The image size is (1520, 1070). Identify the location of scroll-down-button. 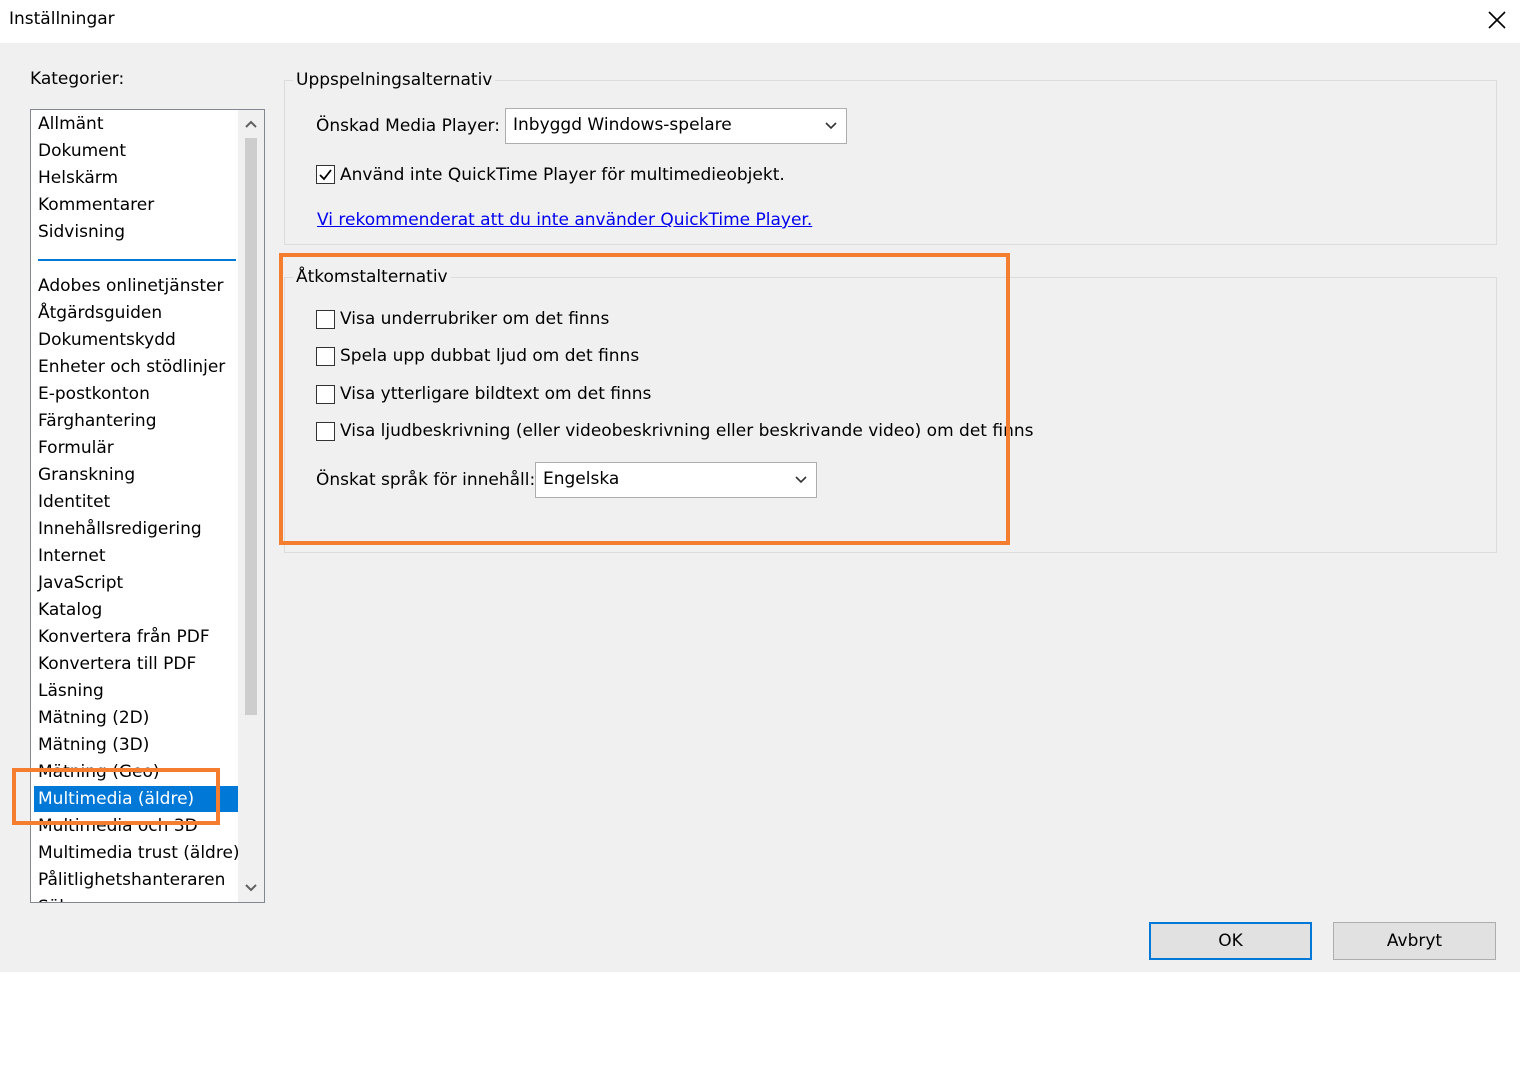
(251, 888).